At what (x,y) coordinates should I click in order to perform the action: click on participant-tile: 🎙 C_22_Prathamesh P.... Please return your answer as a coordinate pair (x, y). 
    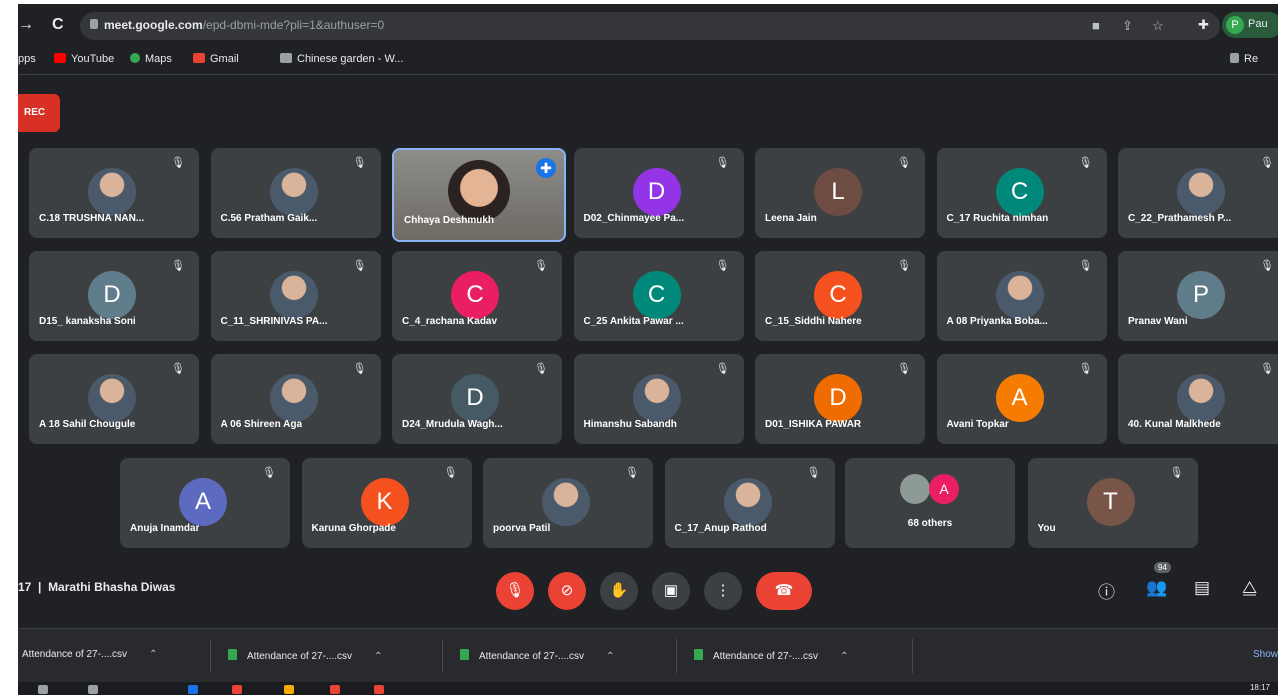
    Looking at the image, I should click on (1198, 193).